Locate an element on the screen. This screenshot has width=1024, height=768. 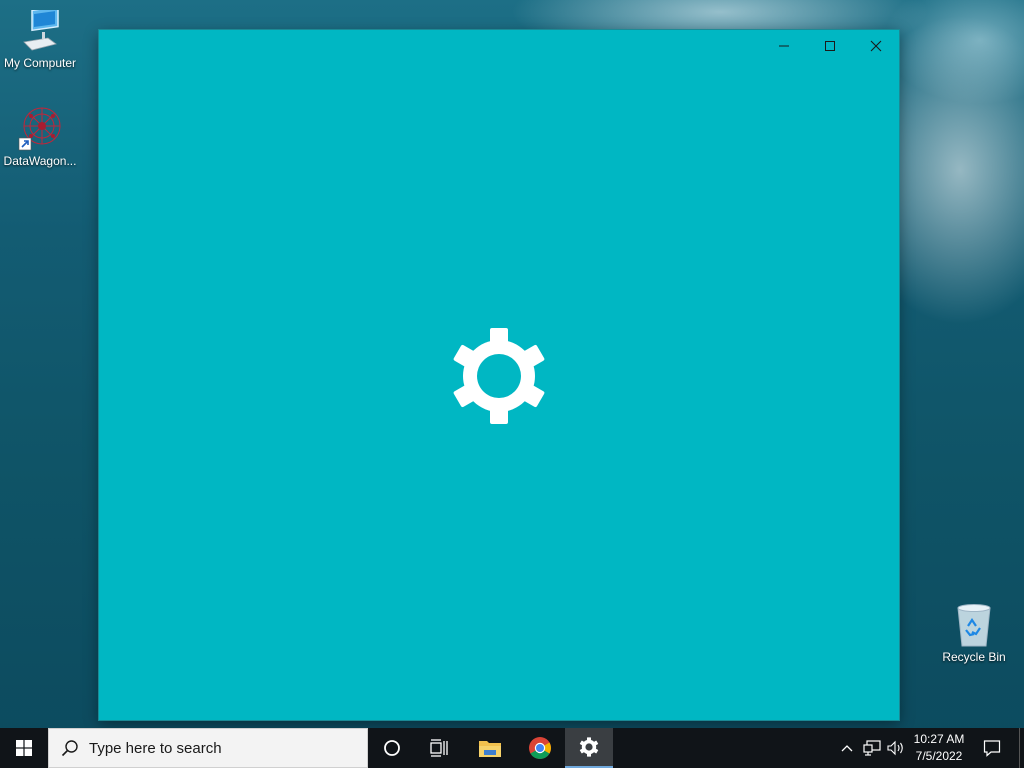
cortana-icon is located at coordinates (392, 748).